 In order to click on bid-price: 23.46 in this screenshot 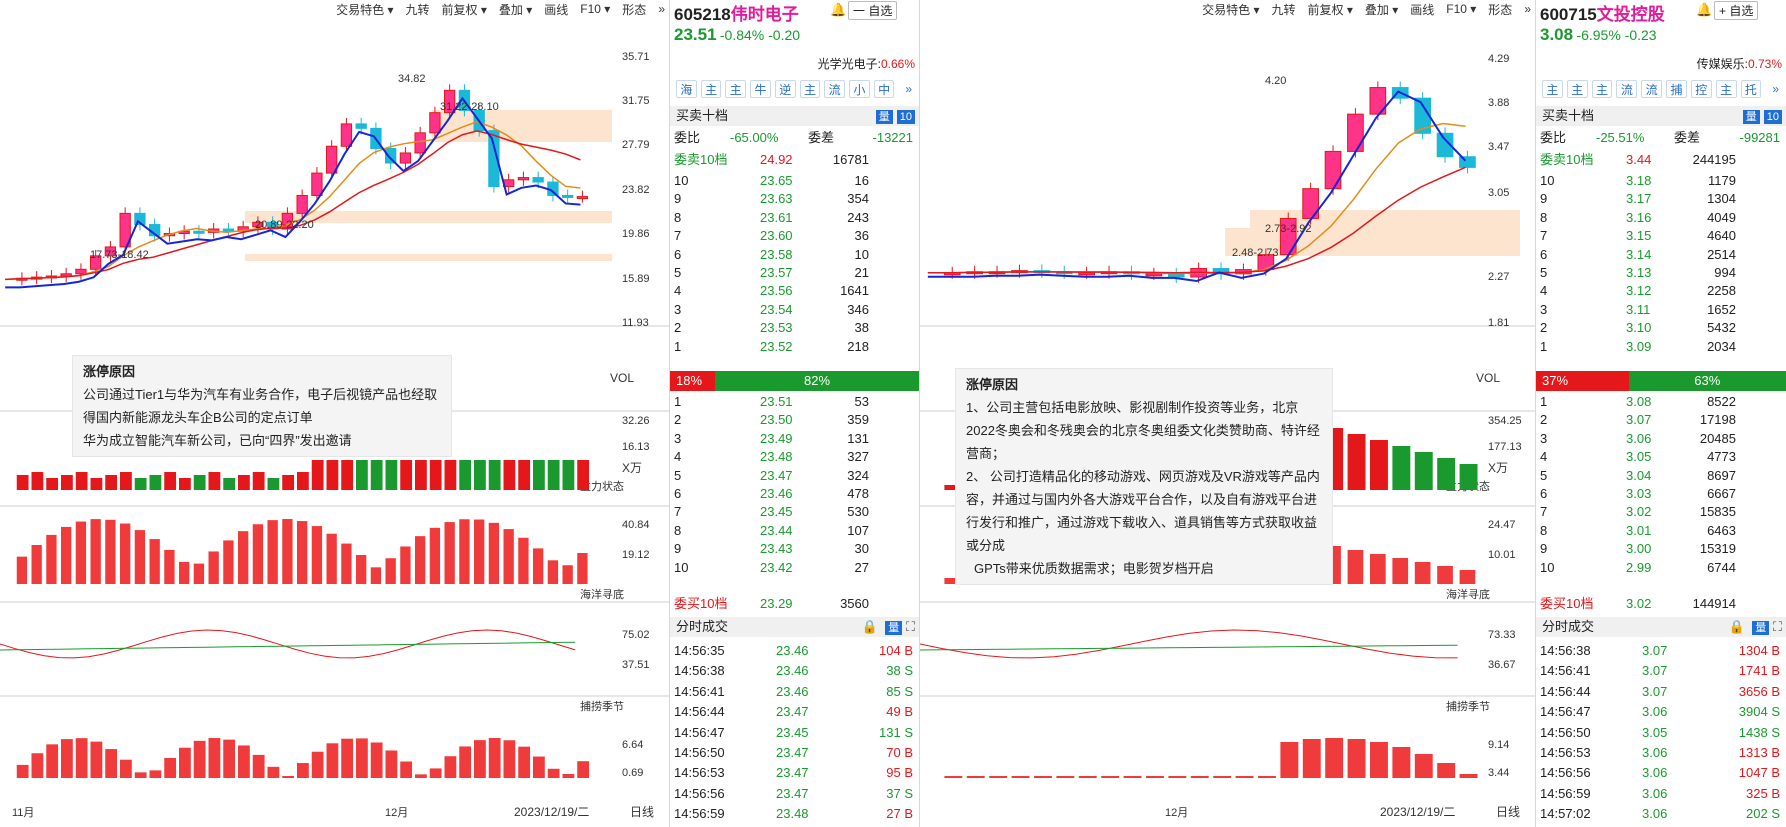, I will do `click(776, 493)`.